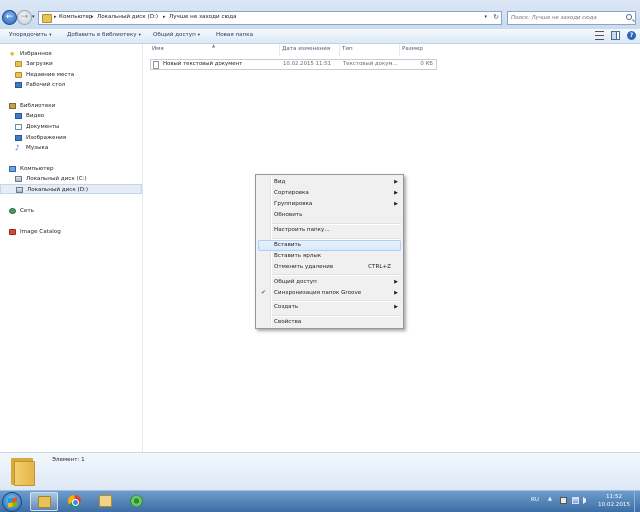  I want to click on menu-label: Обновить, so click(288, 215).